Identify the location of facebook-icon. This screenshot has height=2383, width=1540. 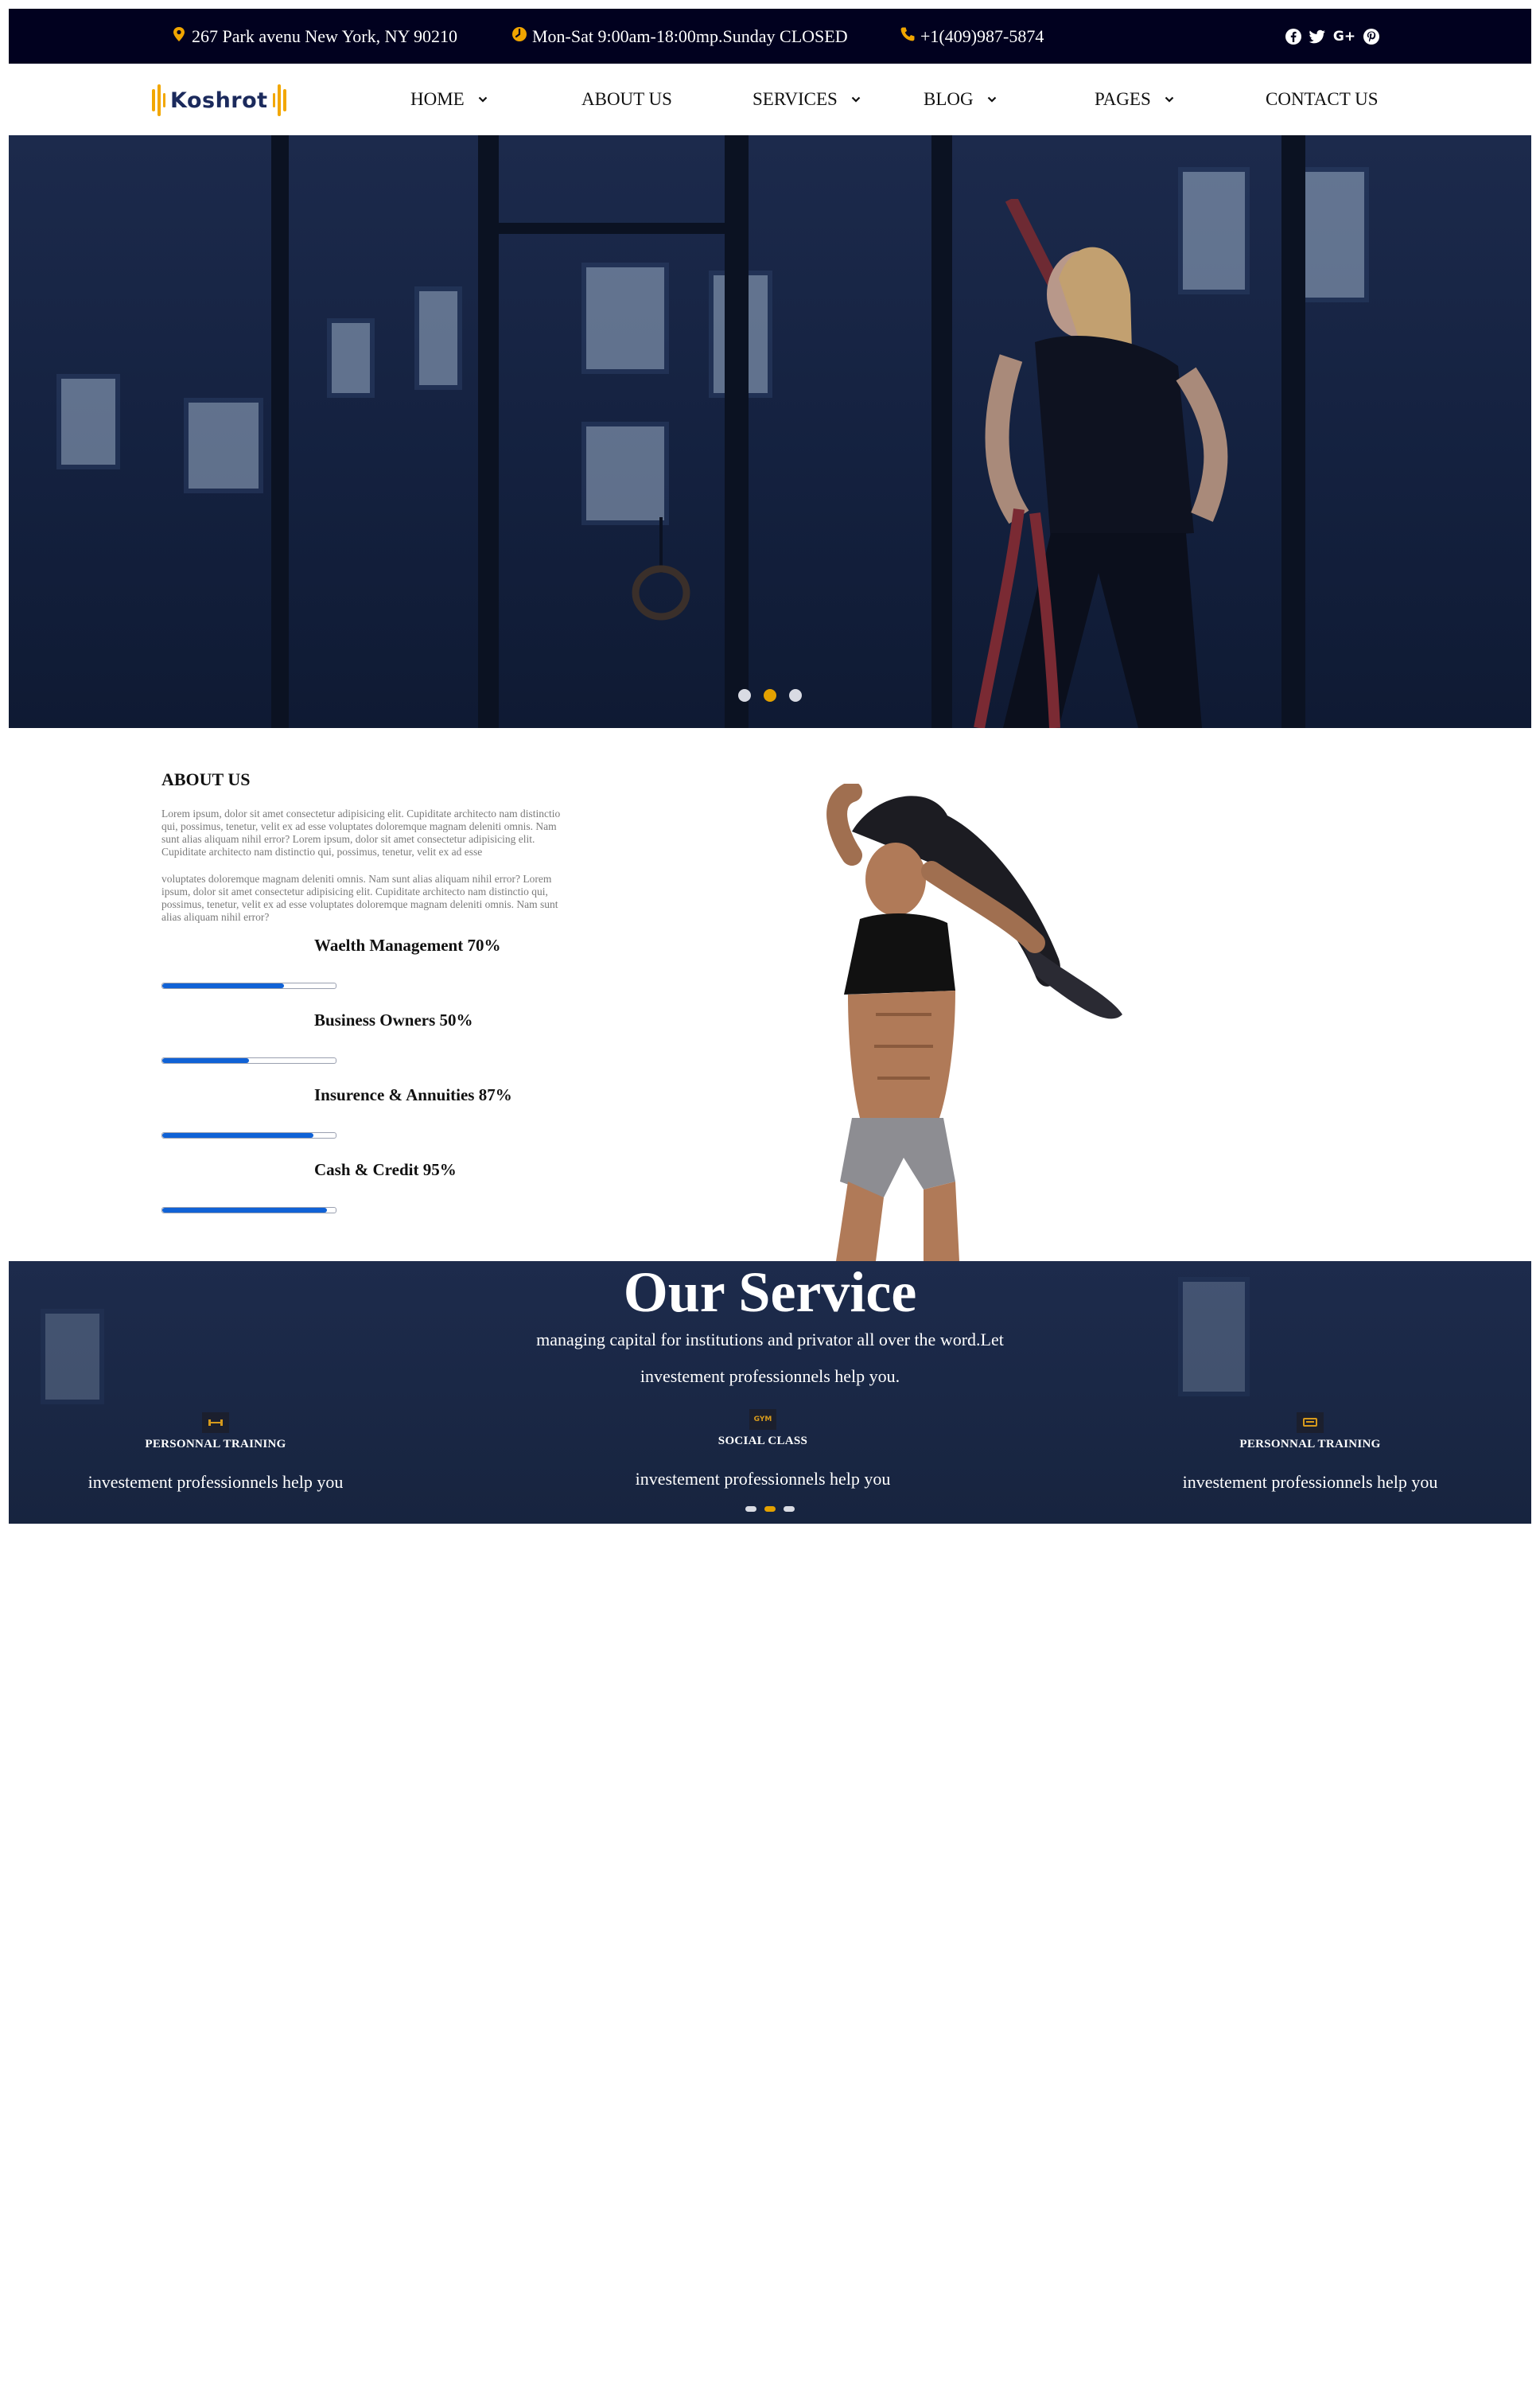
(1293, 36).